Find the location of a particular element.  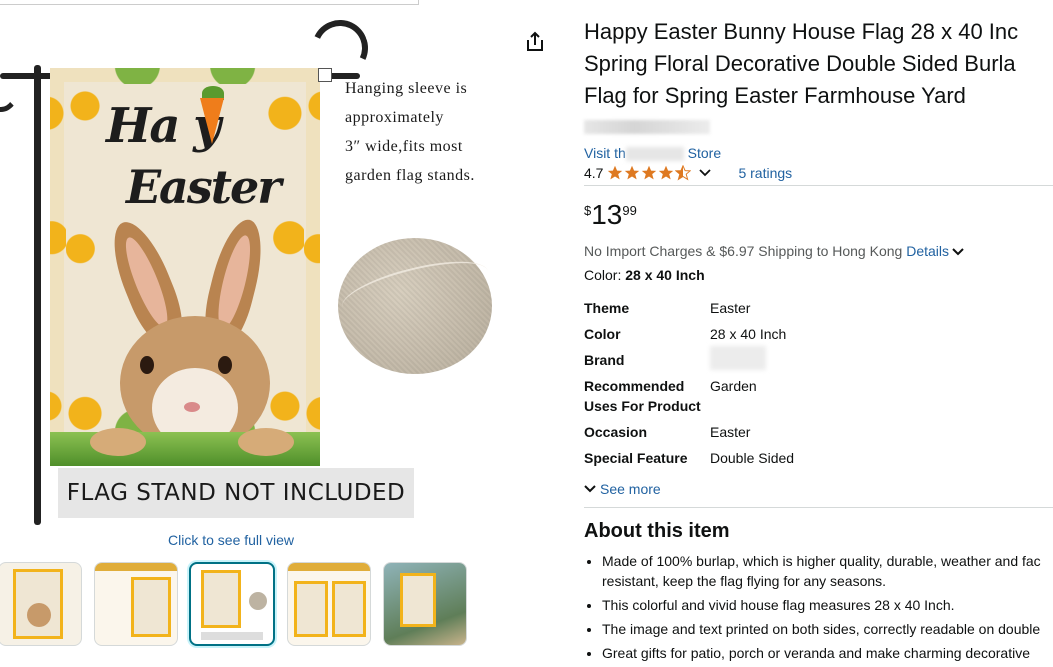

mini-banner is located at coordinates (232, 636).